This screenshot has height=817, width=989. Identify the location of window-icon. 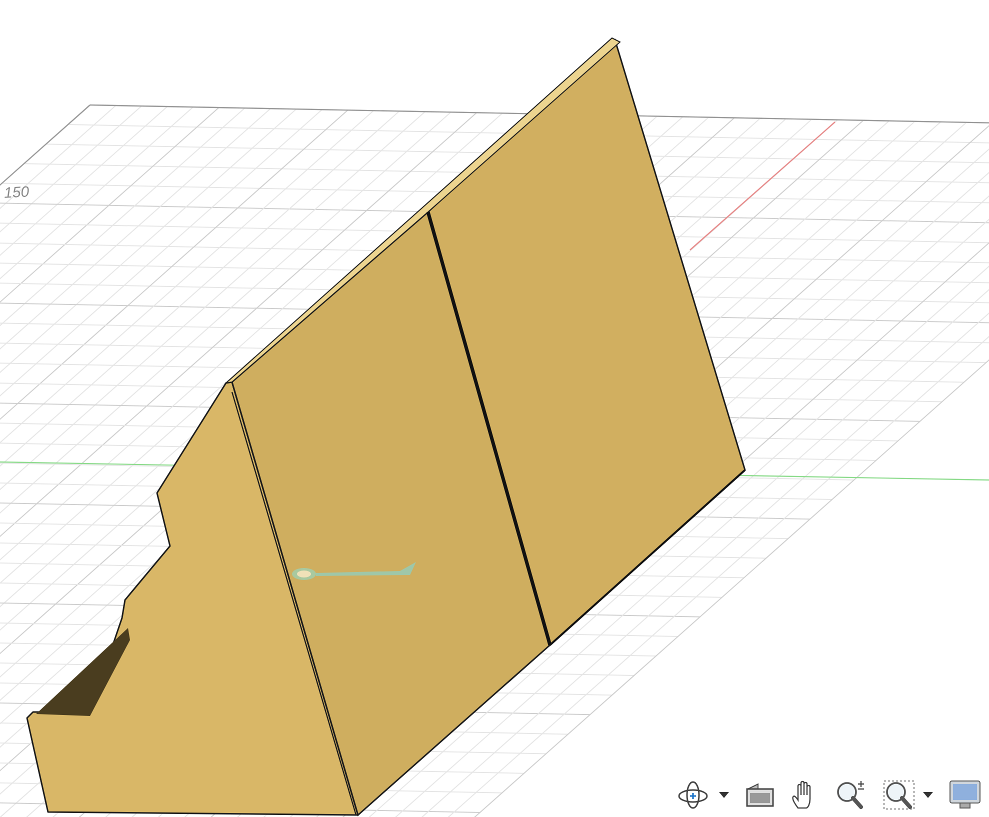
(760, 795).